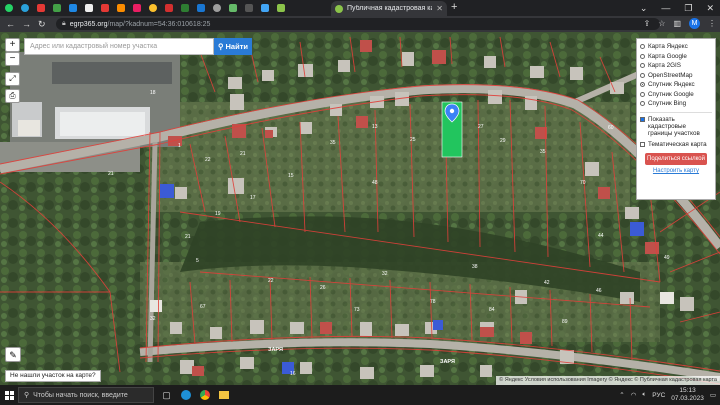 The image size is (720, 405). Describe the element at coordinates (676, 159) in the screenshot. I see `share-link-button: Поделиться ссылкой` at that location.